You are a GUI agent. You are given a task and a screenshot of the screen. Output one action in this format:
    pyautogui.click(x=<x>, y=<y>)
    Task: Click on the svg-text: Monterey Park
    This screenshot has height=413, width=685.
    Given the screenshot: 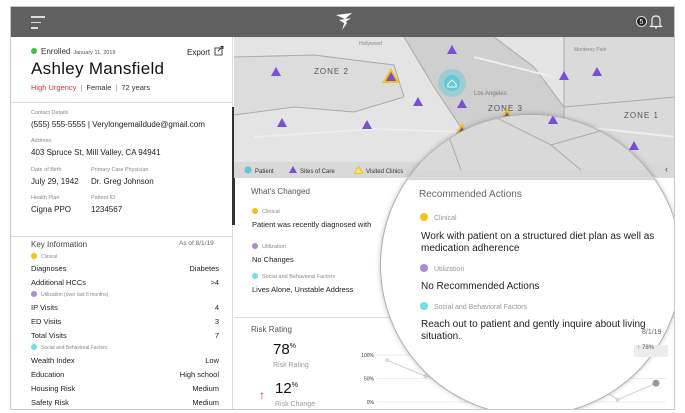 What is the action you would take?
    pyautogui.click(x=590, y=50)
    